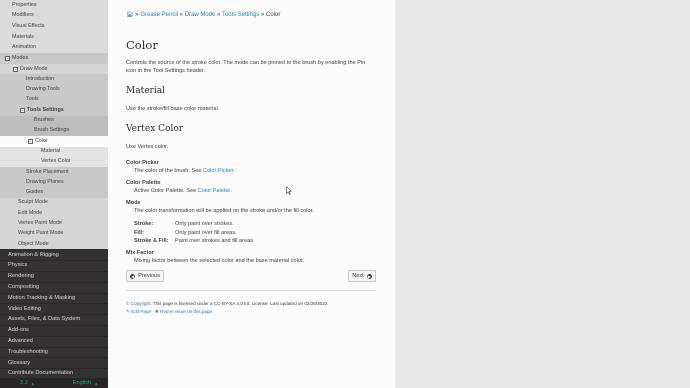  What do you see at coordinates (138, 311) in the screenshot?
I see `edit-page-link: ✎ Edit Page` at bounding box center [138, 311].